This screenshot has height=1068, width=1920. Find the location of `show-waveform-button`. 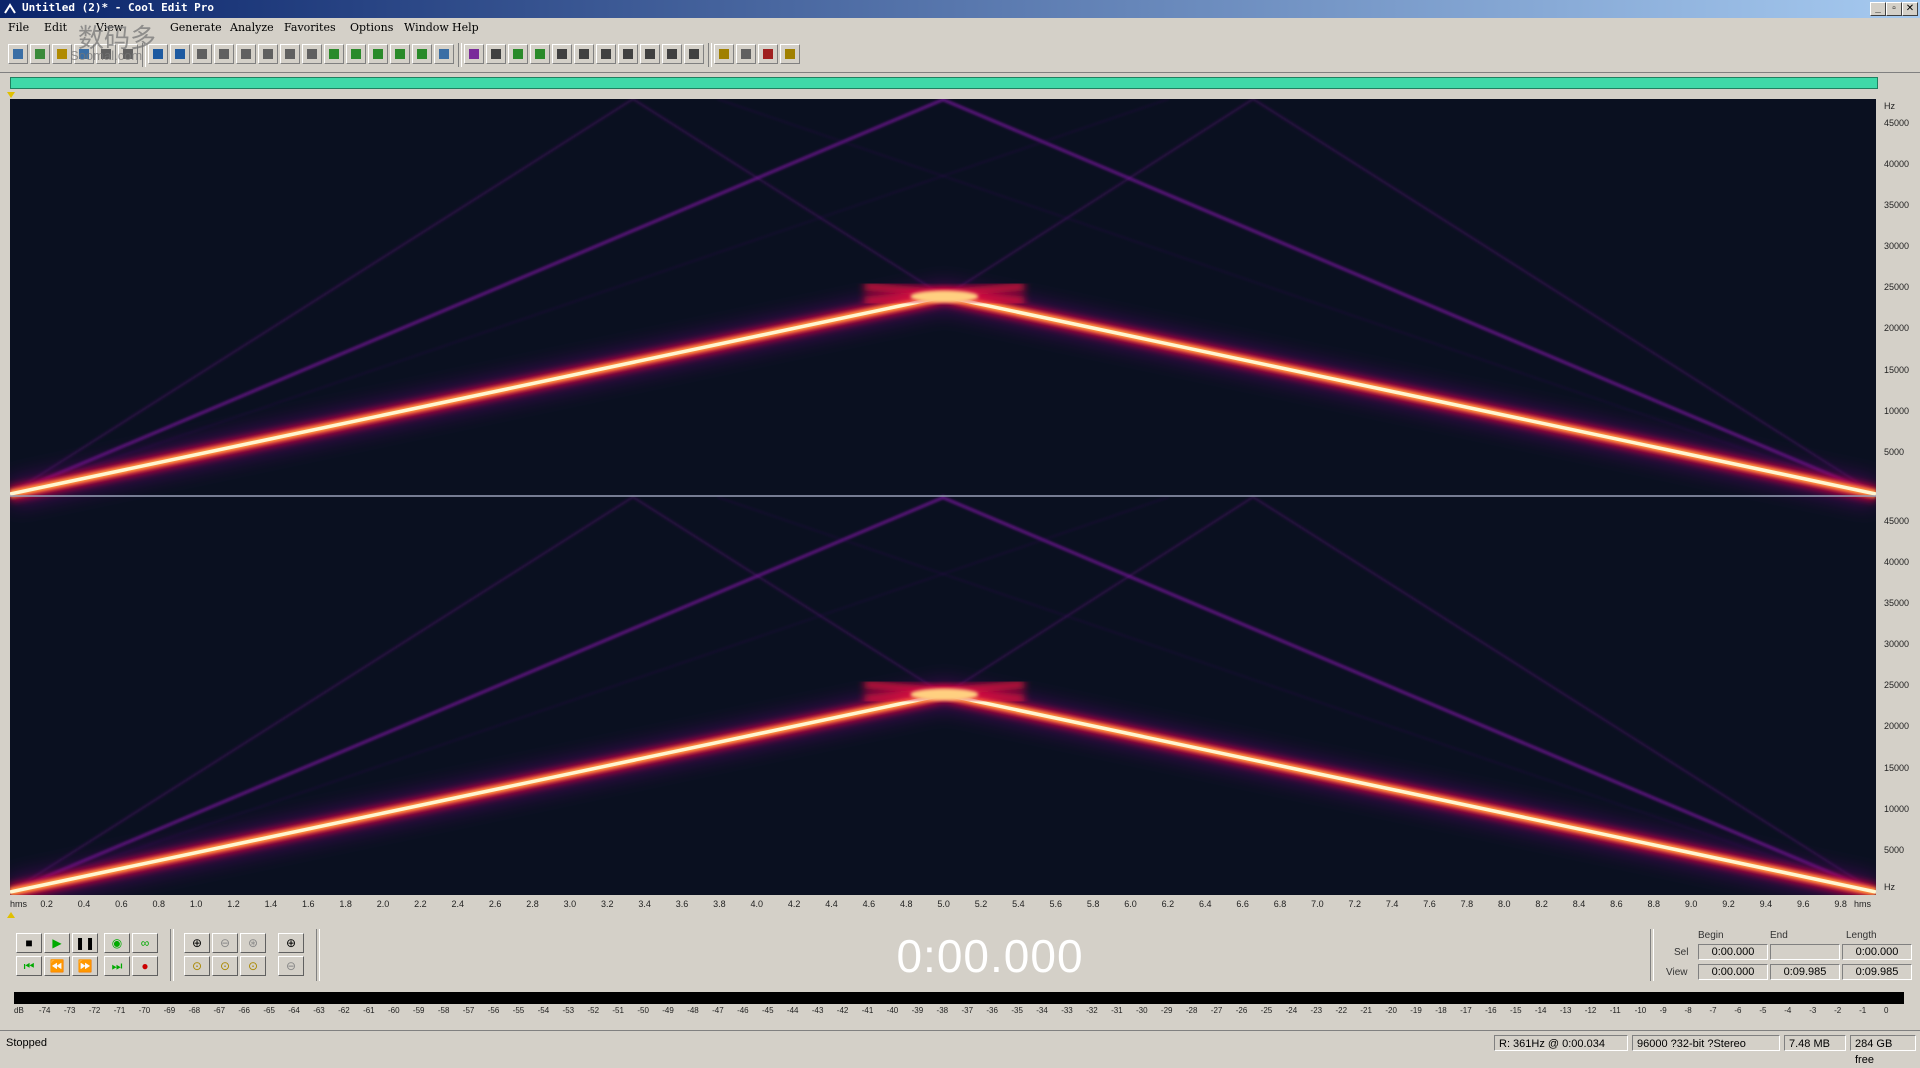

show-waveform-button is located at coordinates (694, 54).